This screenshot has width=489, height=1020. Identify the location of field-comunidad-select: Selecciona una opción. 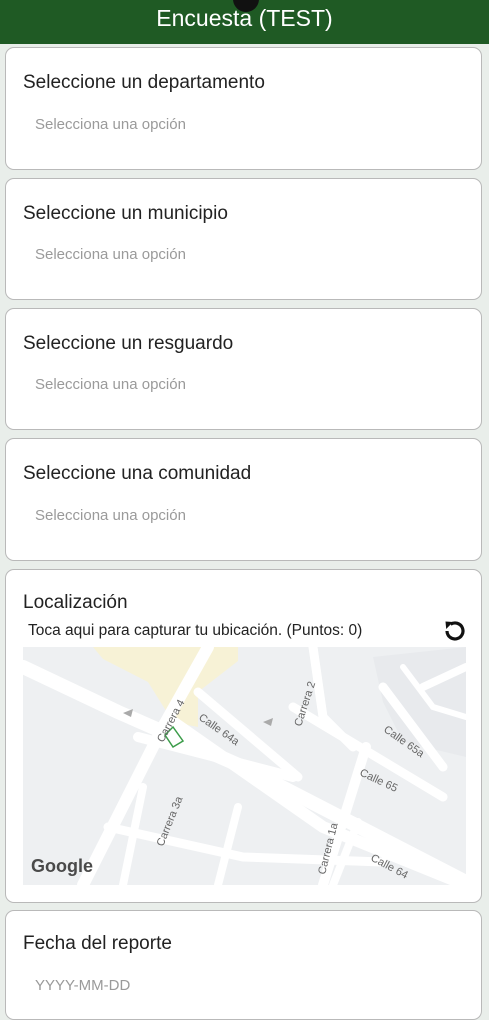
(110, 515).